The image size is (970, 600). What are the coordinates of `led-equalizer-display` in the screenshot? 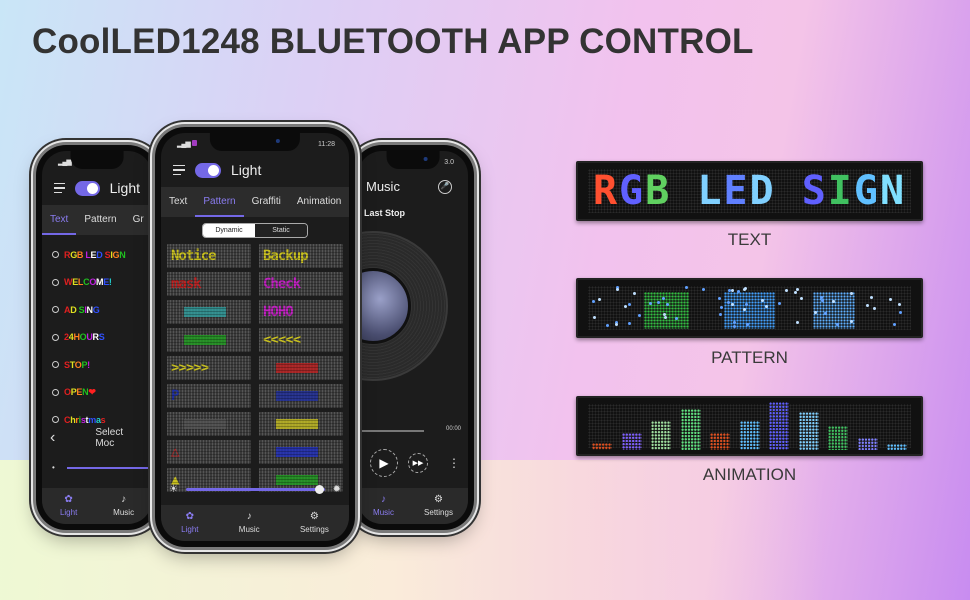 It's located at (749, 426).